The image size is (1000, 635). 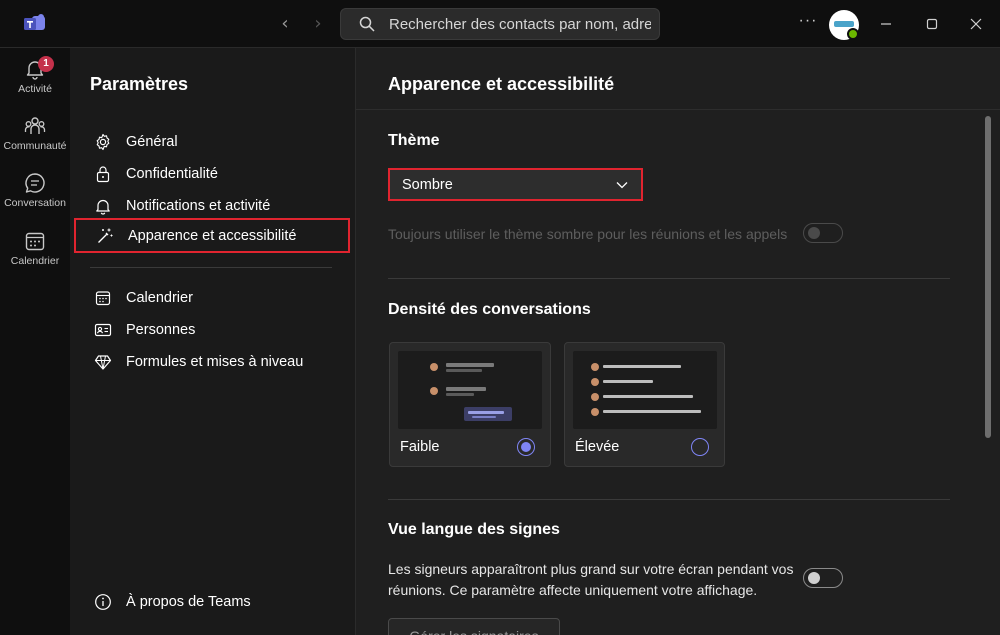 What do you see at coordinates (152, 142) in the screenshot?
I see `settings-item-label: Général` at bounding box center [152, 142].